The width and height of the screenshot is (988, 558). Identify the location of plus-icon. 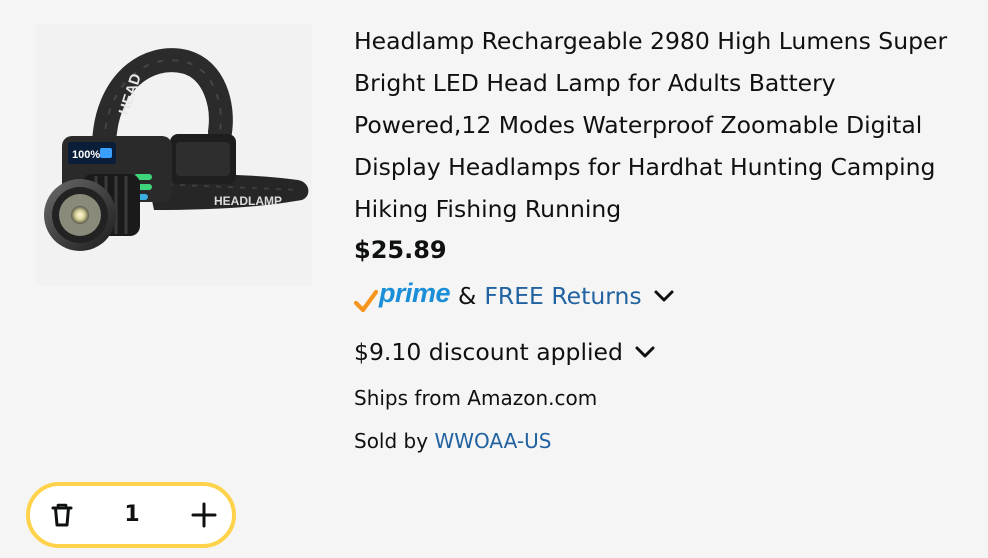
(204, 515).